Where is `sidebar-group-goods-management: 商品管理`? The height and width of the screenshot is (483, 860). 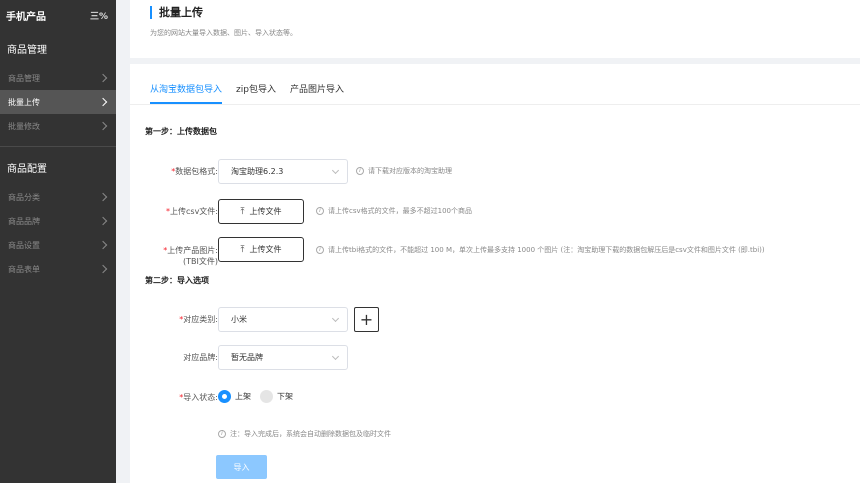
sidebar-group-goods-management: 商品管理 is located at coordinates (27, 50).